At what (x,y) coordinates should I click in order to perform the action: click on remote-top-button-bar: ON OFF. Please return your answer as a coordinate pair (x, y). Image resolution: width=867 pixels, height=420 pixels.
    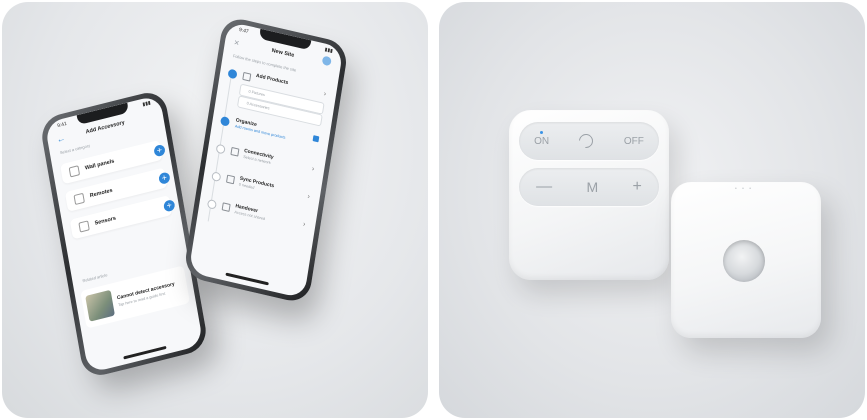
    Looking at the image, I should click on (589, 141).